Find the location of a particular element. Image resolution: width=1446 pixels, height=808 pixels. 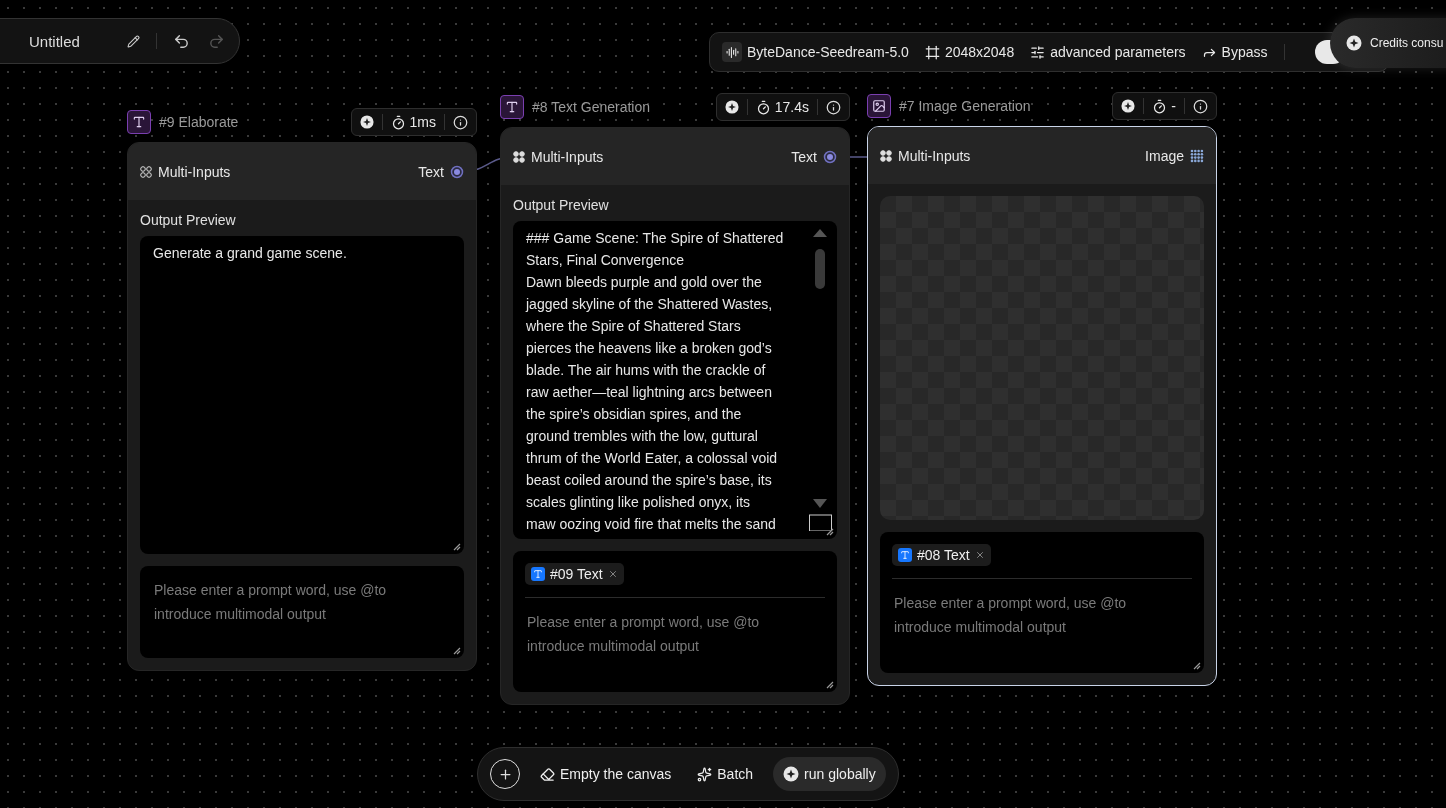

project-title: Untitled is located at coordinates (55, 41).